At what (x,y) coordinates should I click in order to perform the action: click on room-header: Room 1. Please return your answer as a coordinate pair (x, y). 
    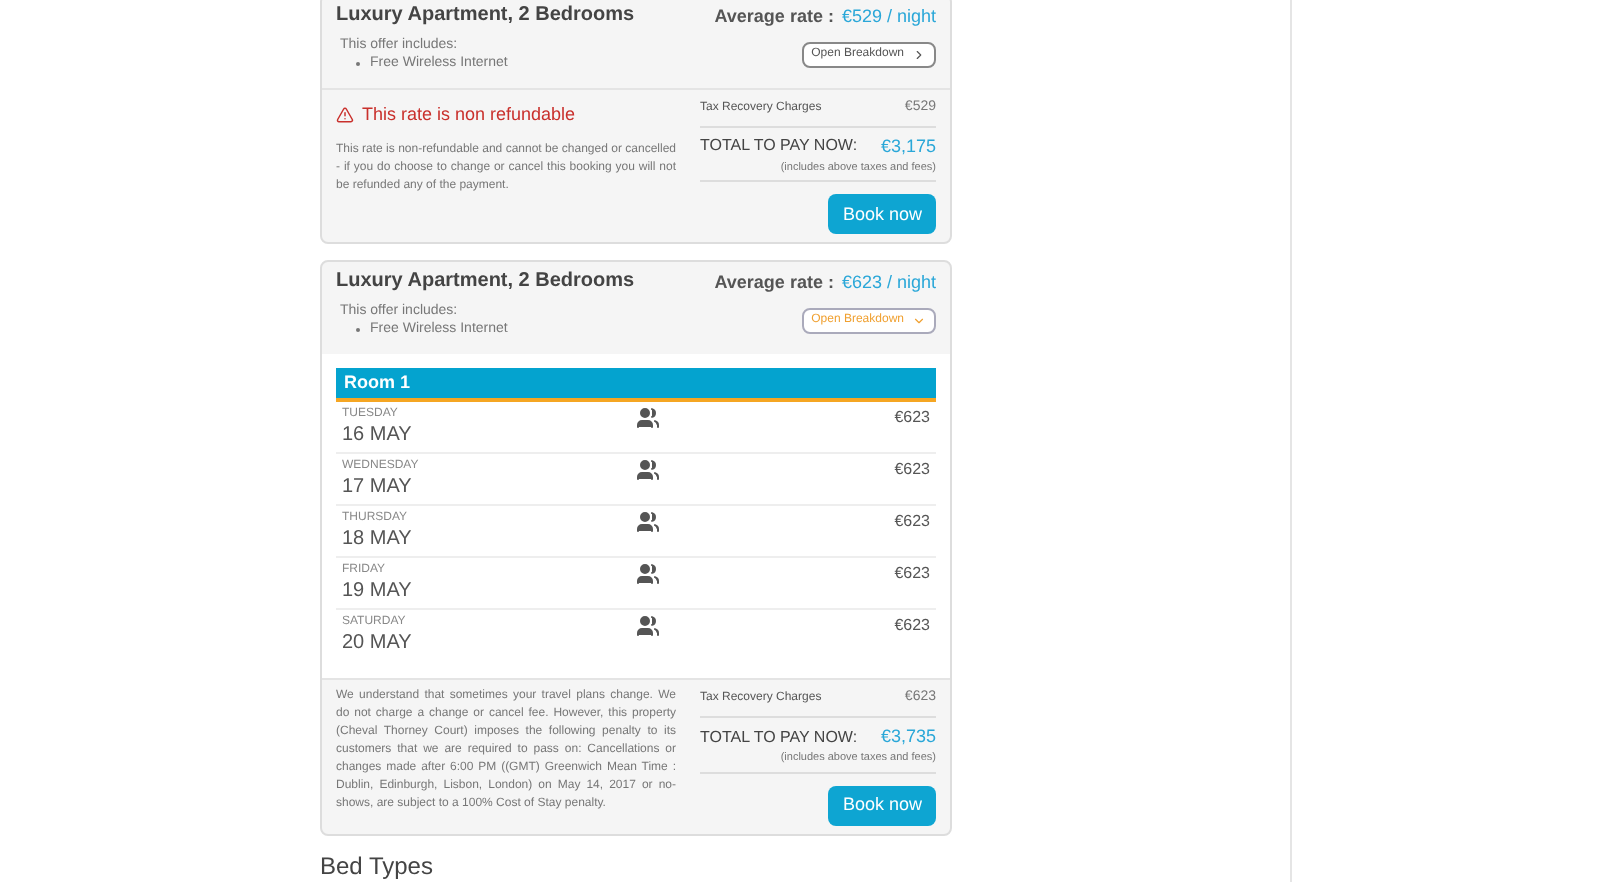
    Looking at the image, I should click on (636, 385).